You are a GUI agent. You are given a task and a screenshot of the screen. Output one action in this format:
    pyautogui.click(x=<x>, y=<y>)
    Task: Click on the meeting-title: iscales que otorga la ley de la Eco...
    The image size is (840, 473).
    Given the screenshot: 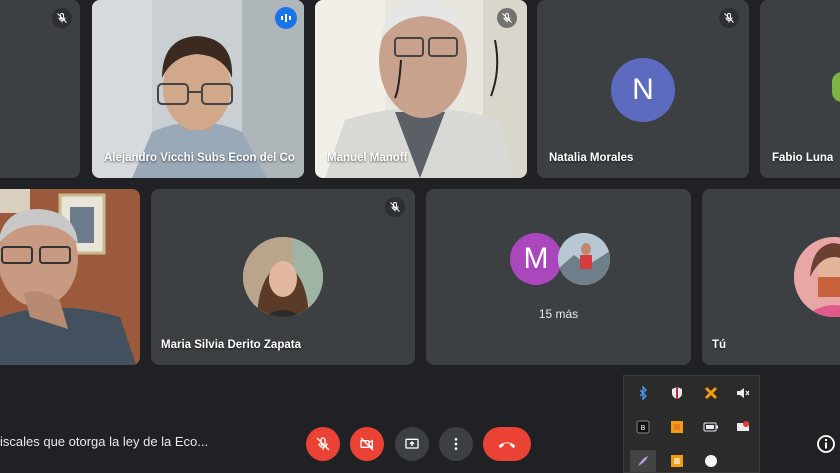 What is the action you would take?
    pyautogui.click(x=104, y=441)
    